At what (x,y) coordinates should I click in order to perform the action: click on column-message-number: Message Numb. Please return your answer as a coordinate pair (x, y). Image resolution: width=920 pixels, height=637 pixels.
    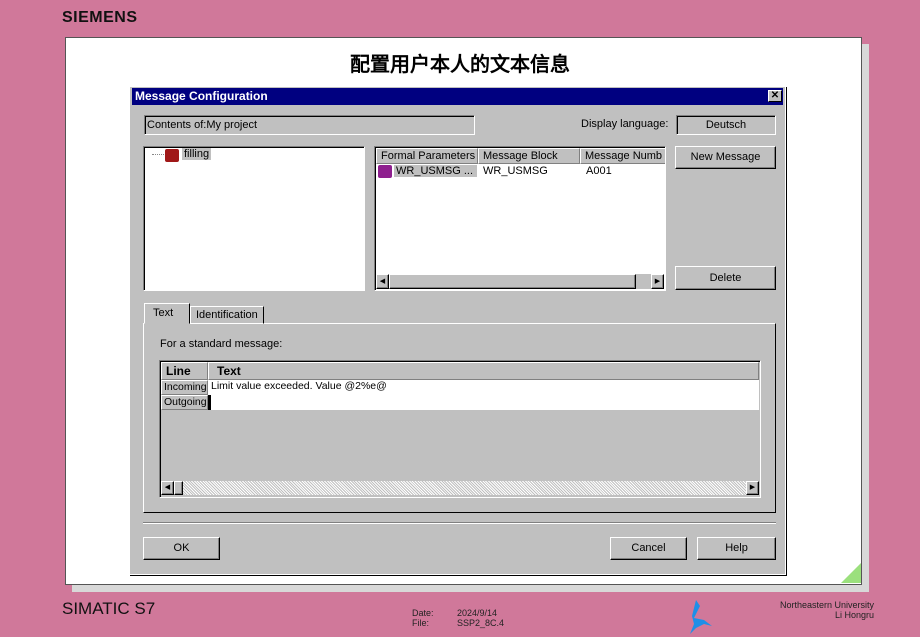
    Looking at the image, I should click on (622, 156).